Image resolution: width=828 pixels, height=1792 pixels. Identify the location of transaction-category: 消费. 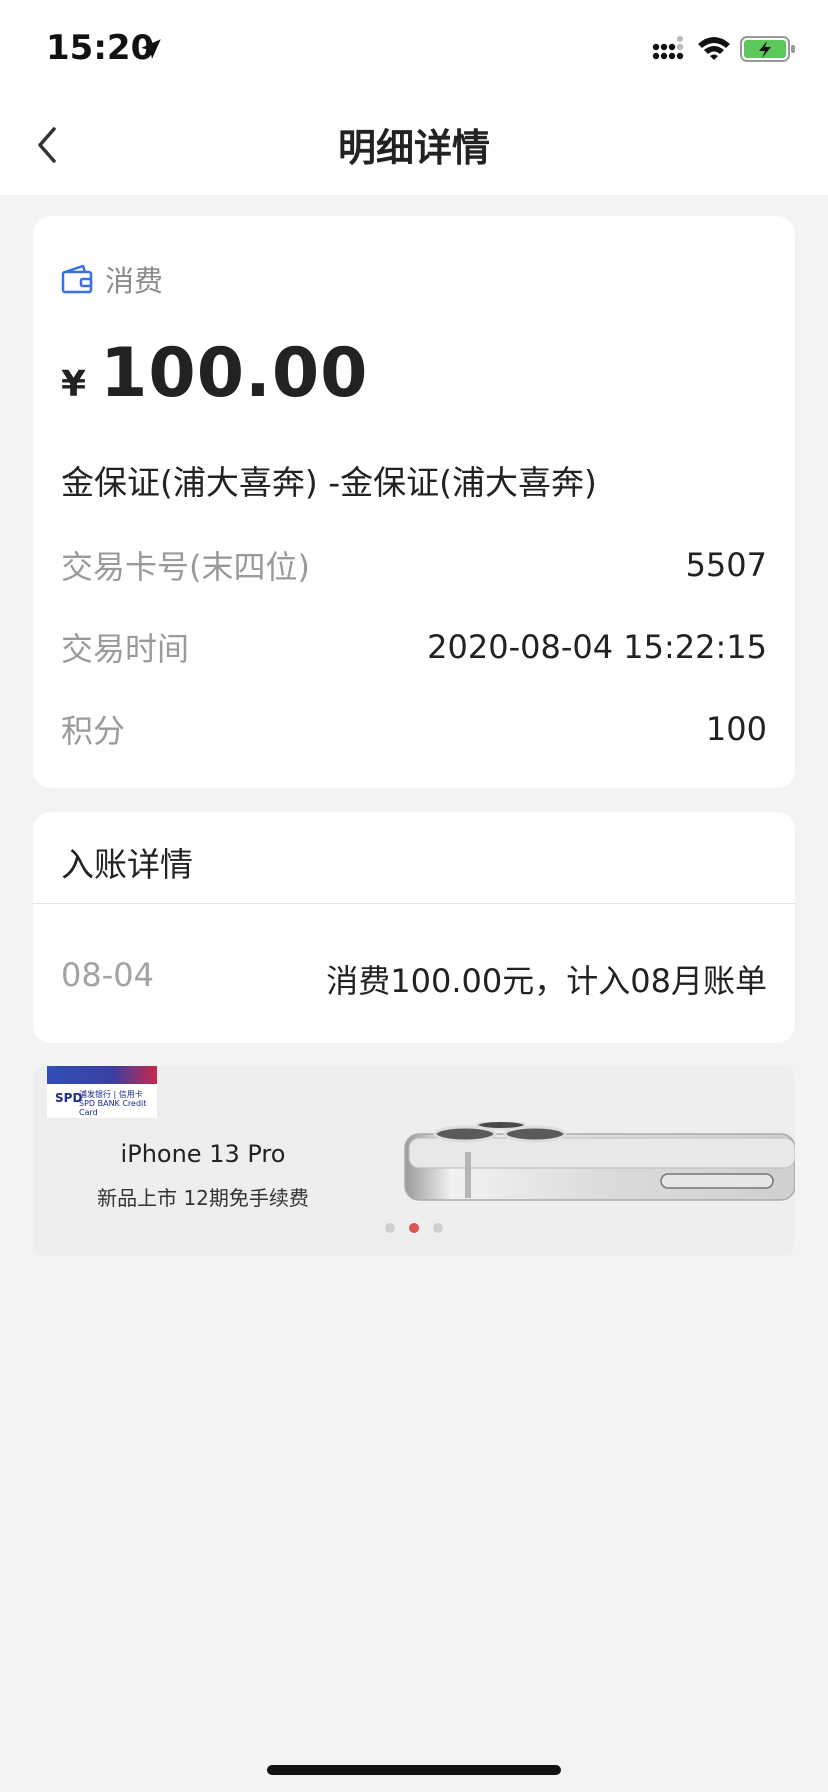
(112, 279).